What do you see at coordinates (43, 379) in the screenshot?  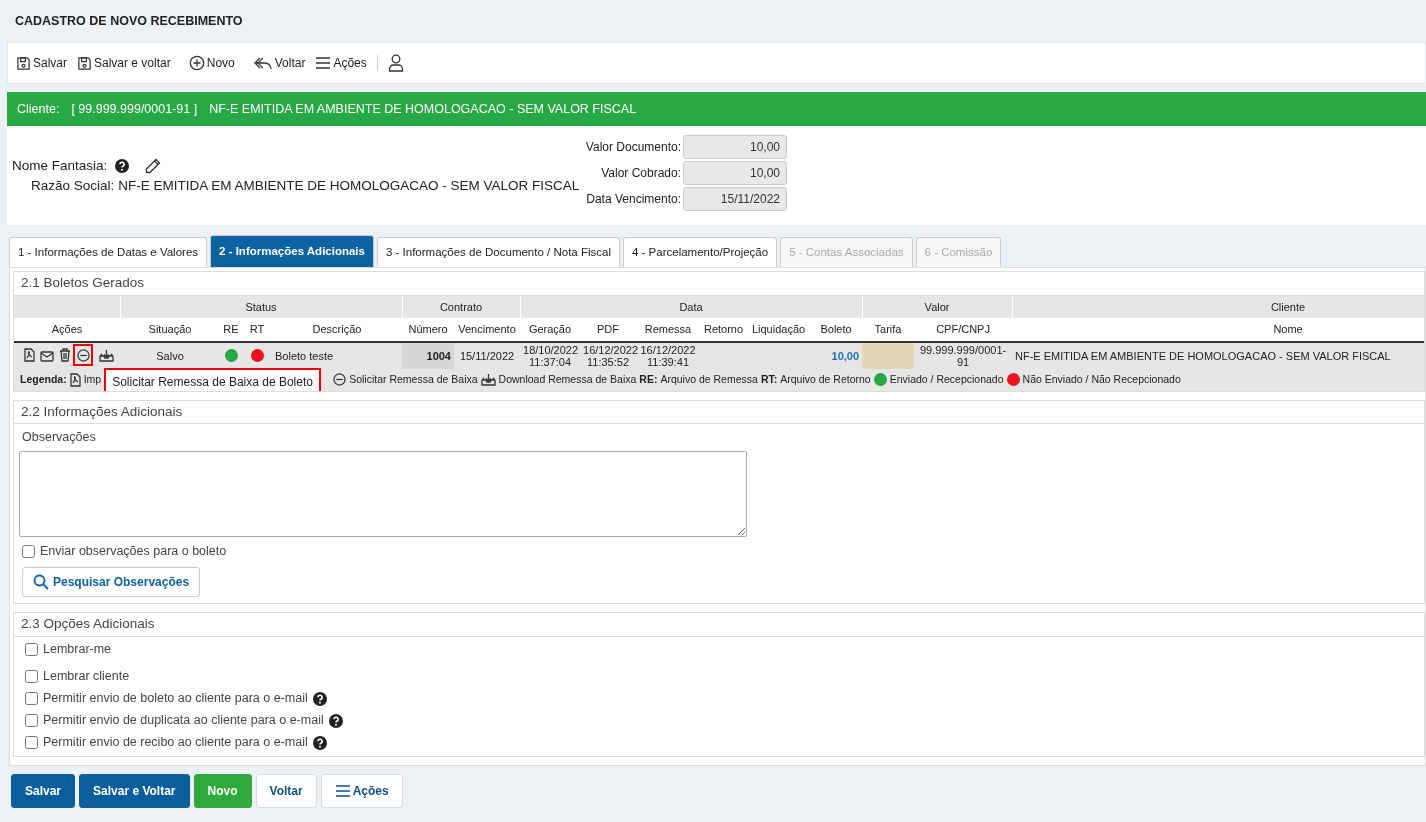 I see `legend-label: Legenda:` at bounding box center [43, 379].